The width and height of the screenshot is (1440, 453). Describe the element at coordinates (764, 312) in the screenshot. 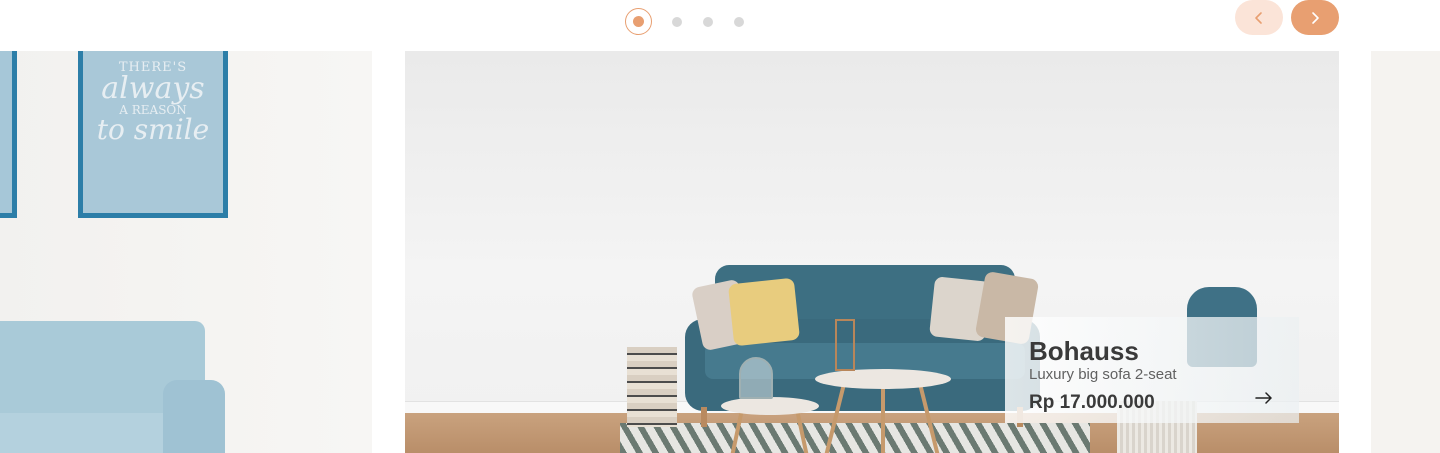

I see `pillow` at that location.